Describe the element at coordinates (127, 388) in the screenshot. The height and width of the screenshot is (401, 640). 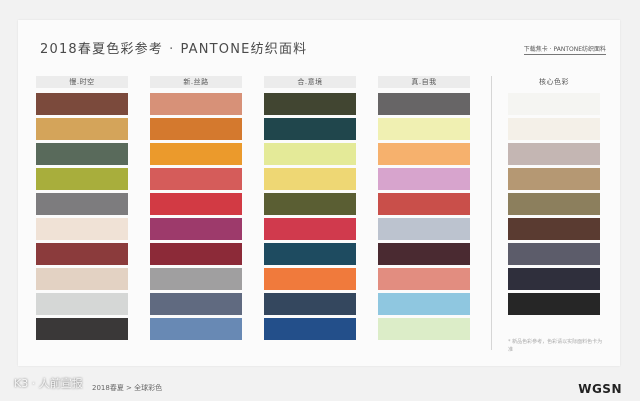
I see `breadcrumb: 2018春夏 > 全球彩色` at that location.